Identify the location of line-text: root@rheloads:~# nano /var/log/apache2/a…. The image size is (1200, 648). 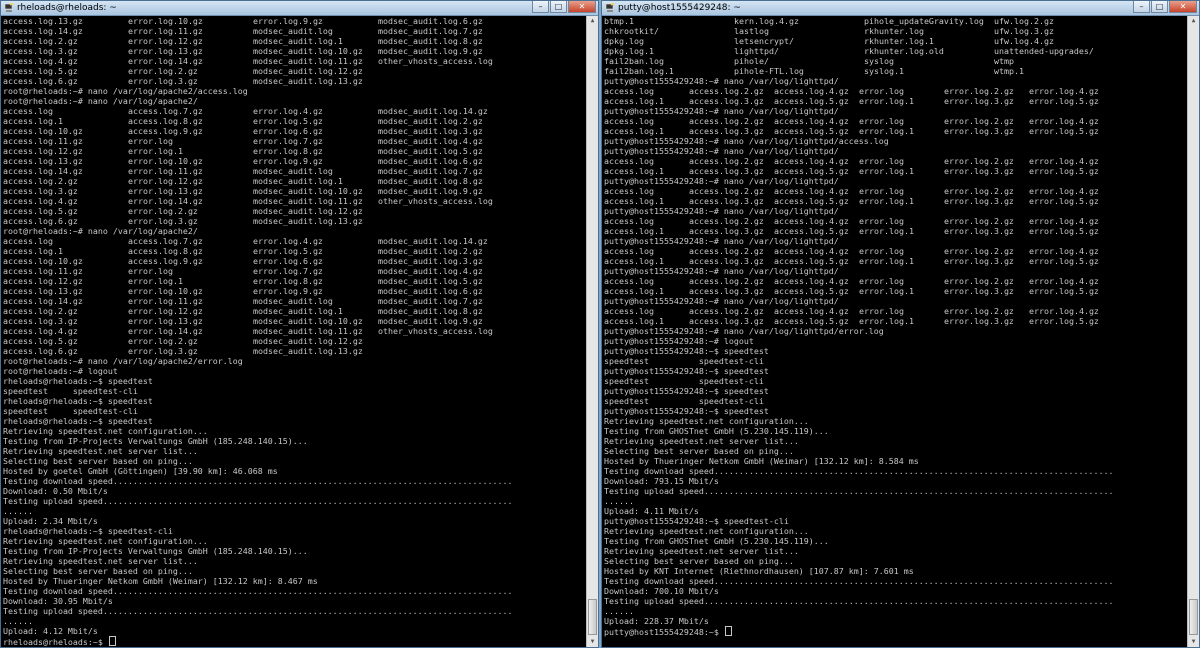
(125, 91).